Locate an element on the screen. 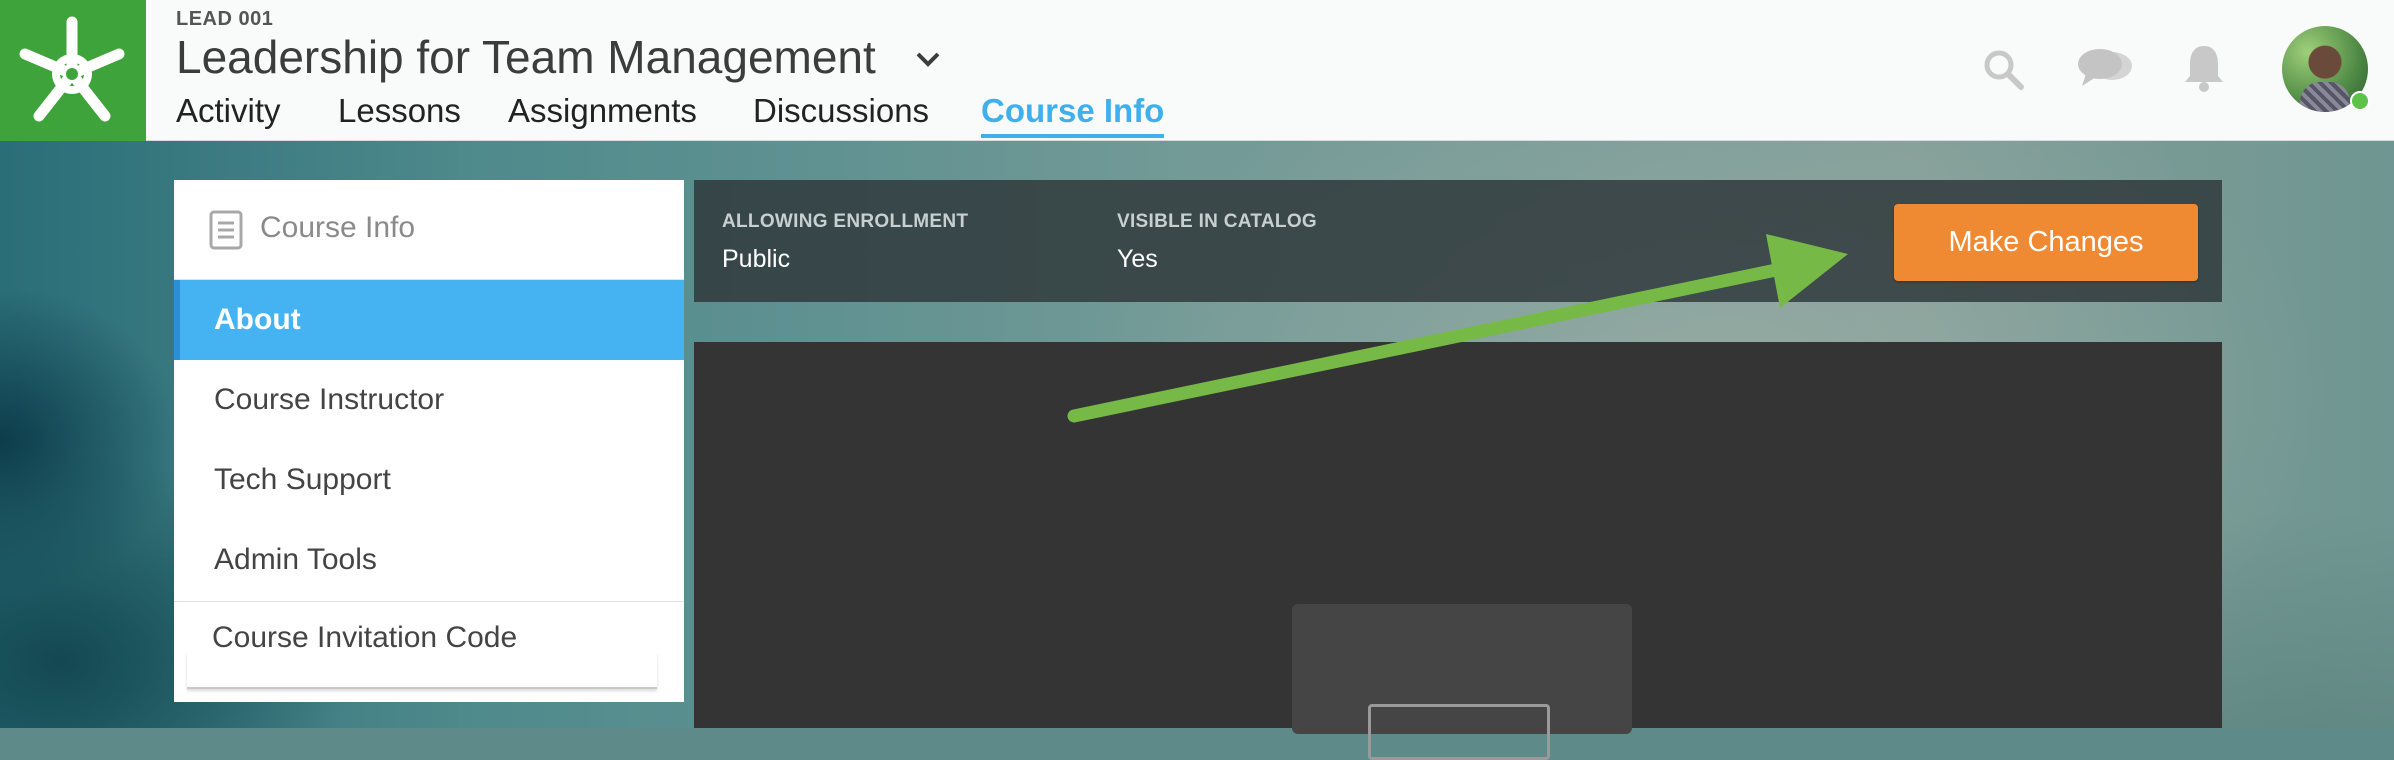 Image resolution: width=2394 pixels, height=760 pixels. tab-discussions: Discussions is located at coordinates (841, 115).